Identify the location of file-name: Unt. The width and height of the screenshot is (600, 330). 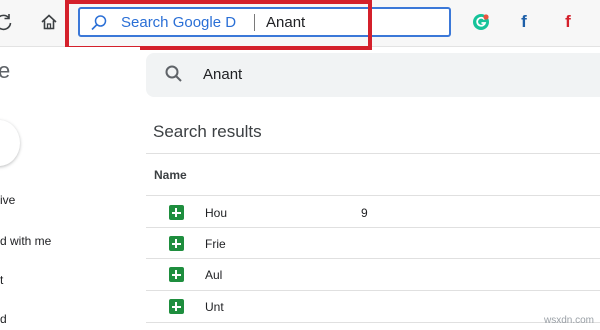
(214, 307).